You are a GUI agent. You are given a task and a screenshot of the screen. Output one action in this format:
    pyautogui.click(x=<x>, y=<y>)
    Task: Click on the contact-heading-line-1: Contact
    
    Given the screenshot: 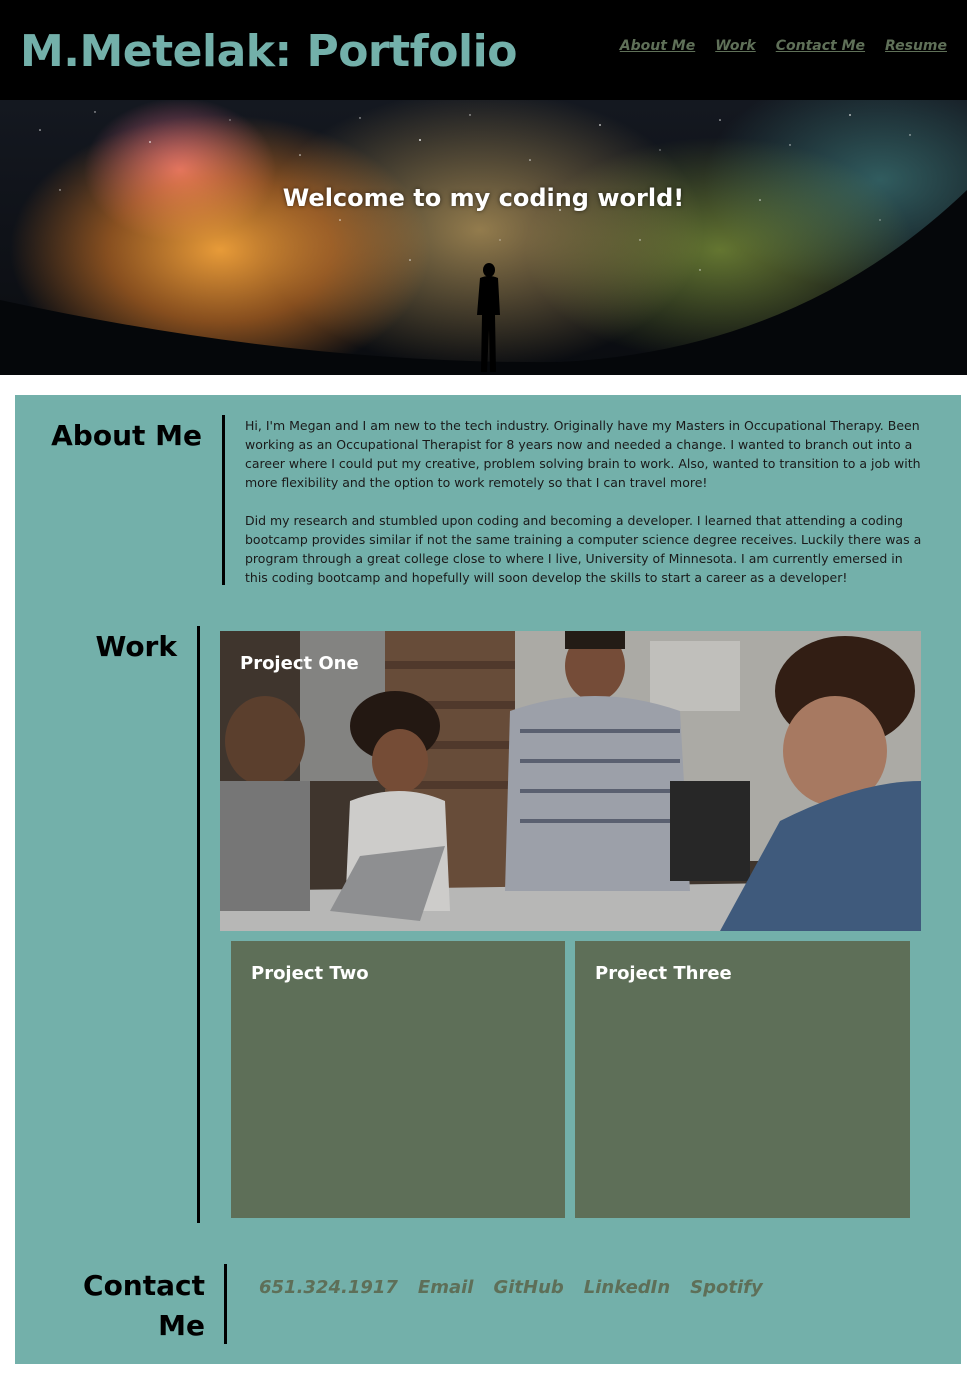 What is the action you would take?
    pyautogui.click(x=144, y=1285)
    